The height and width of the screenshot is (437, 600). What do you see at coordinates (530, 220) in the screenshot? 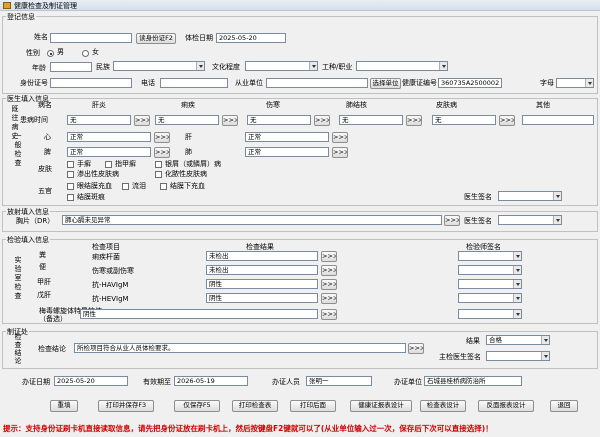
I see `xray-doctor-sign-select` at bounding box center [530, 220].